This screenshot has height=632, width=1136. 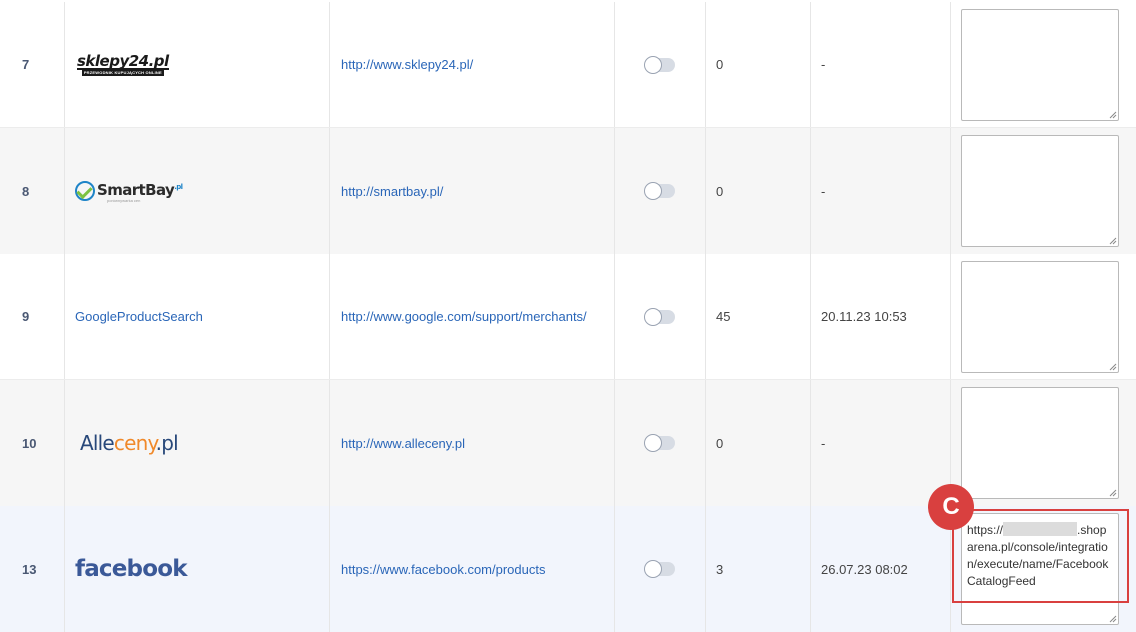 I want to click on last-export-date: 20.11.23 10:53, so click(x=881, y=316).